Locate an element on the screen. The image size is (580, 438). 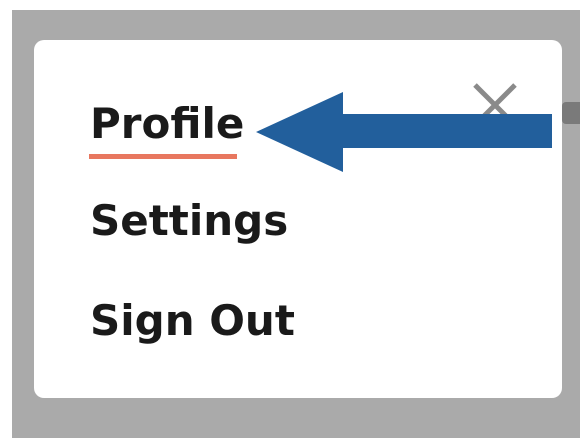
active-indicator is located at coordinates (163, 156).